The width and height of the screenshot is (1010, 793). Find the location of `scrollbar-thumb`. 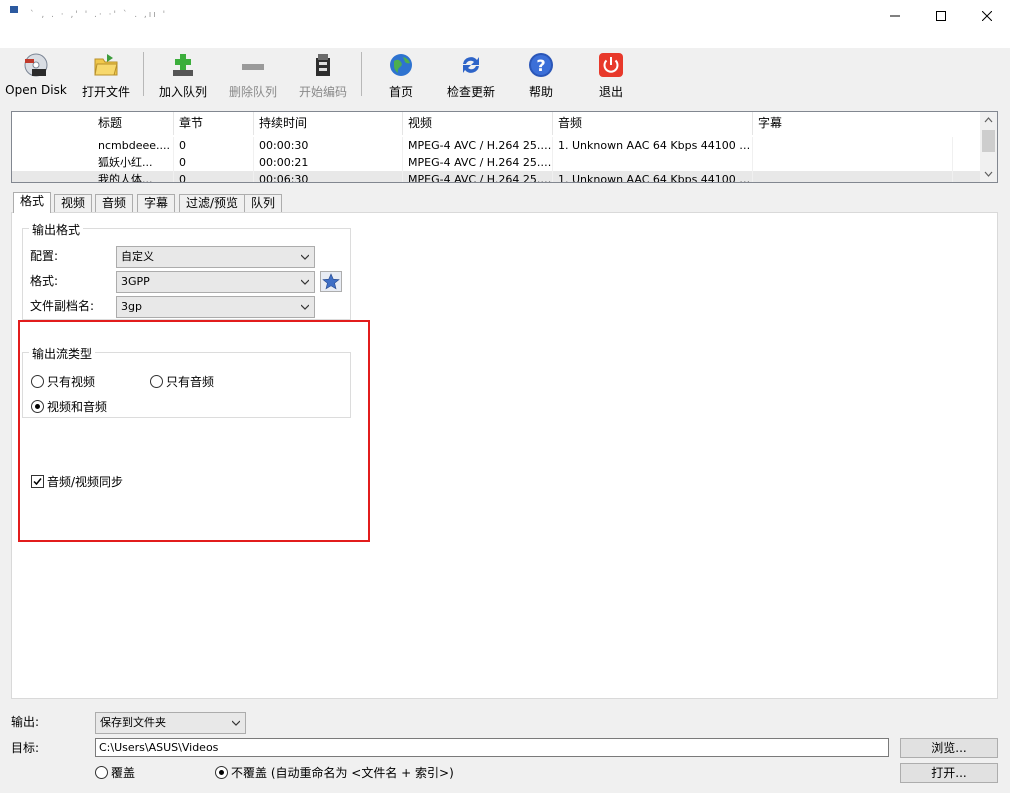

scrollbar-thumb is located at coordinates (988, 141).